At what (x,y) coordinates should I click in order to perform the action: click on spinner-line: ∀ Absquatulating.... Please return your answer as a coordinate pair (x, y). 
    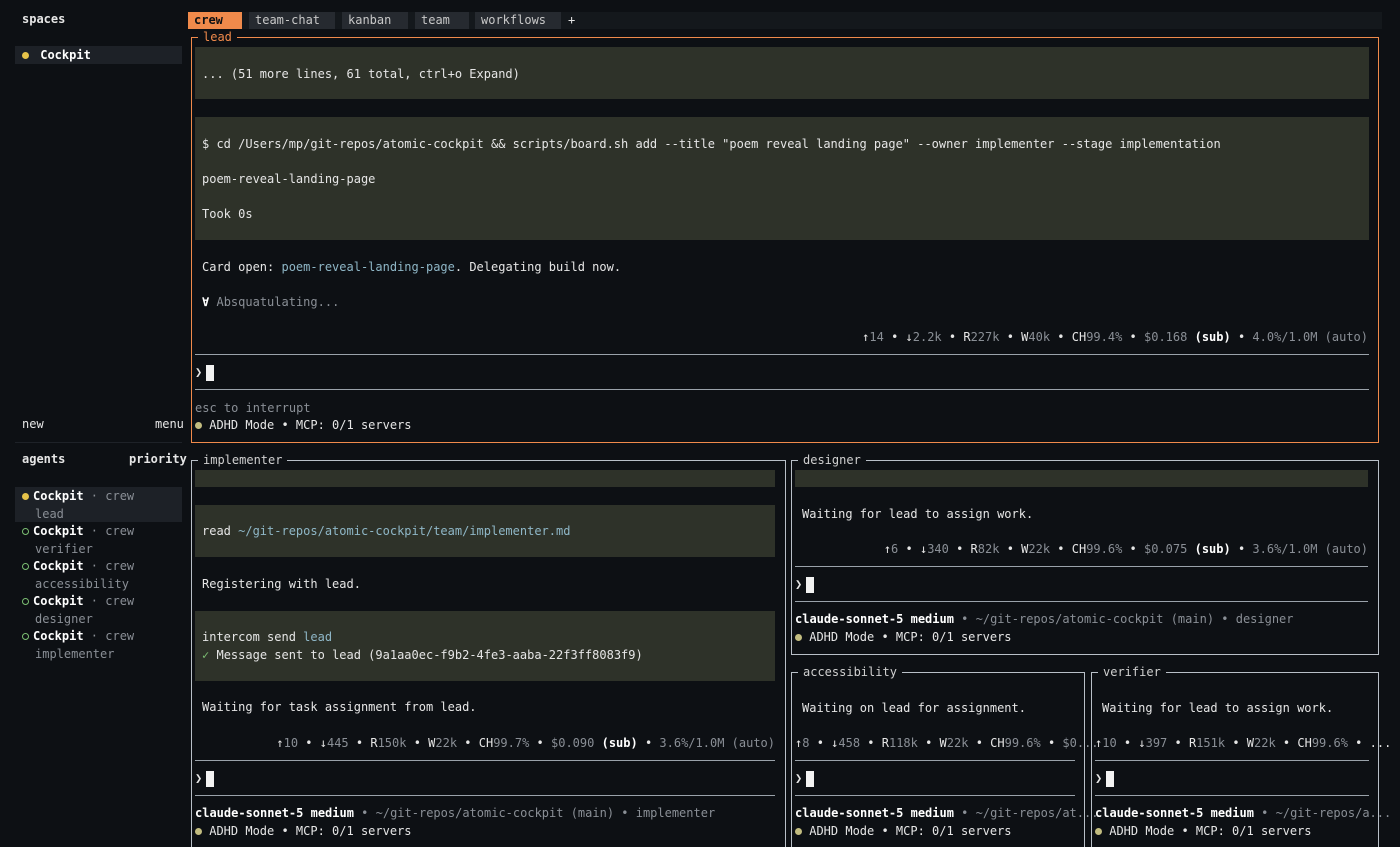
    Looking at the image, I should click on (270, 302).